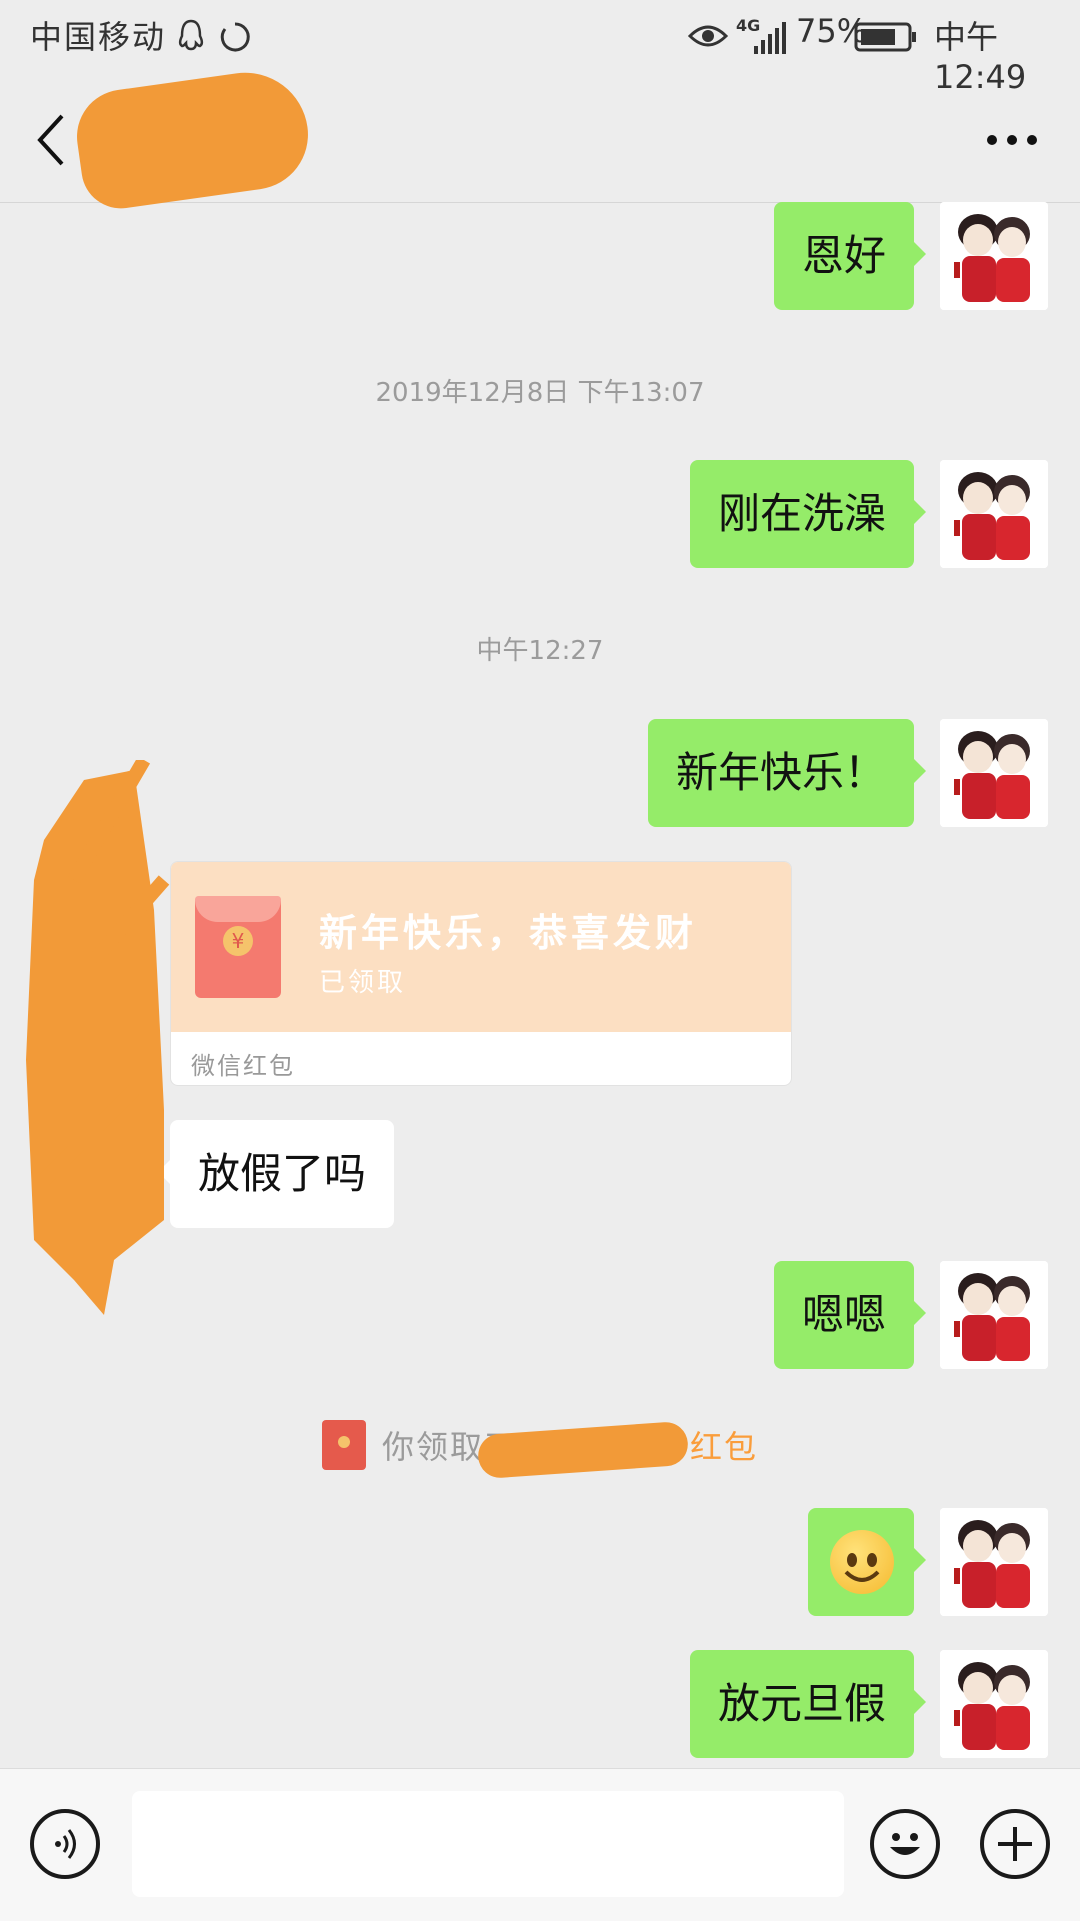 This screenshot has height=1921, width=1080. I want to click on timestamp: 2019年12月8日 下午13:07, so click(540, 393).